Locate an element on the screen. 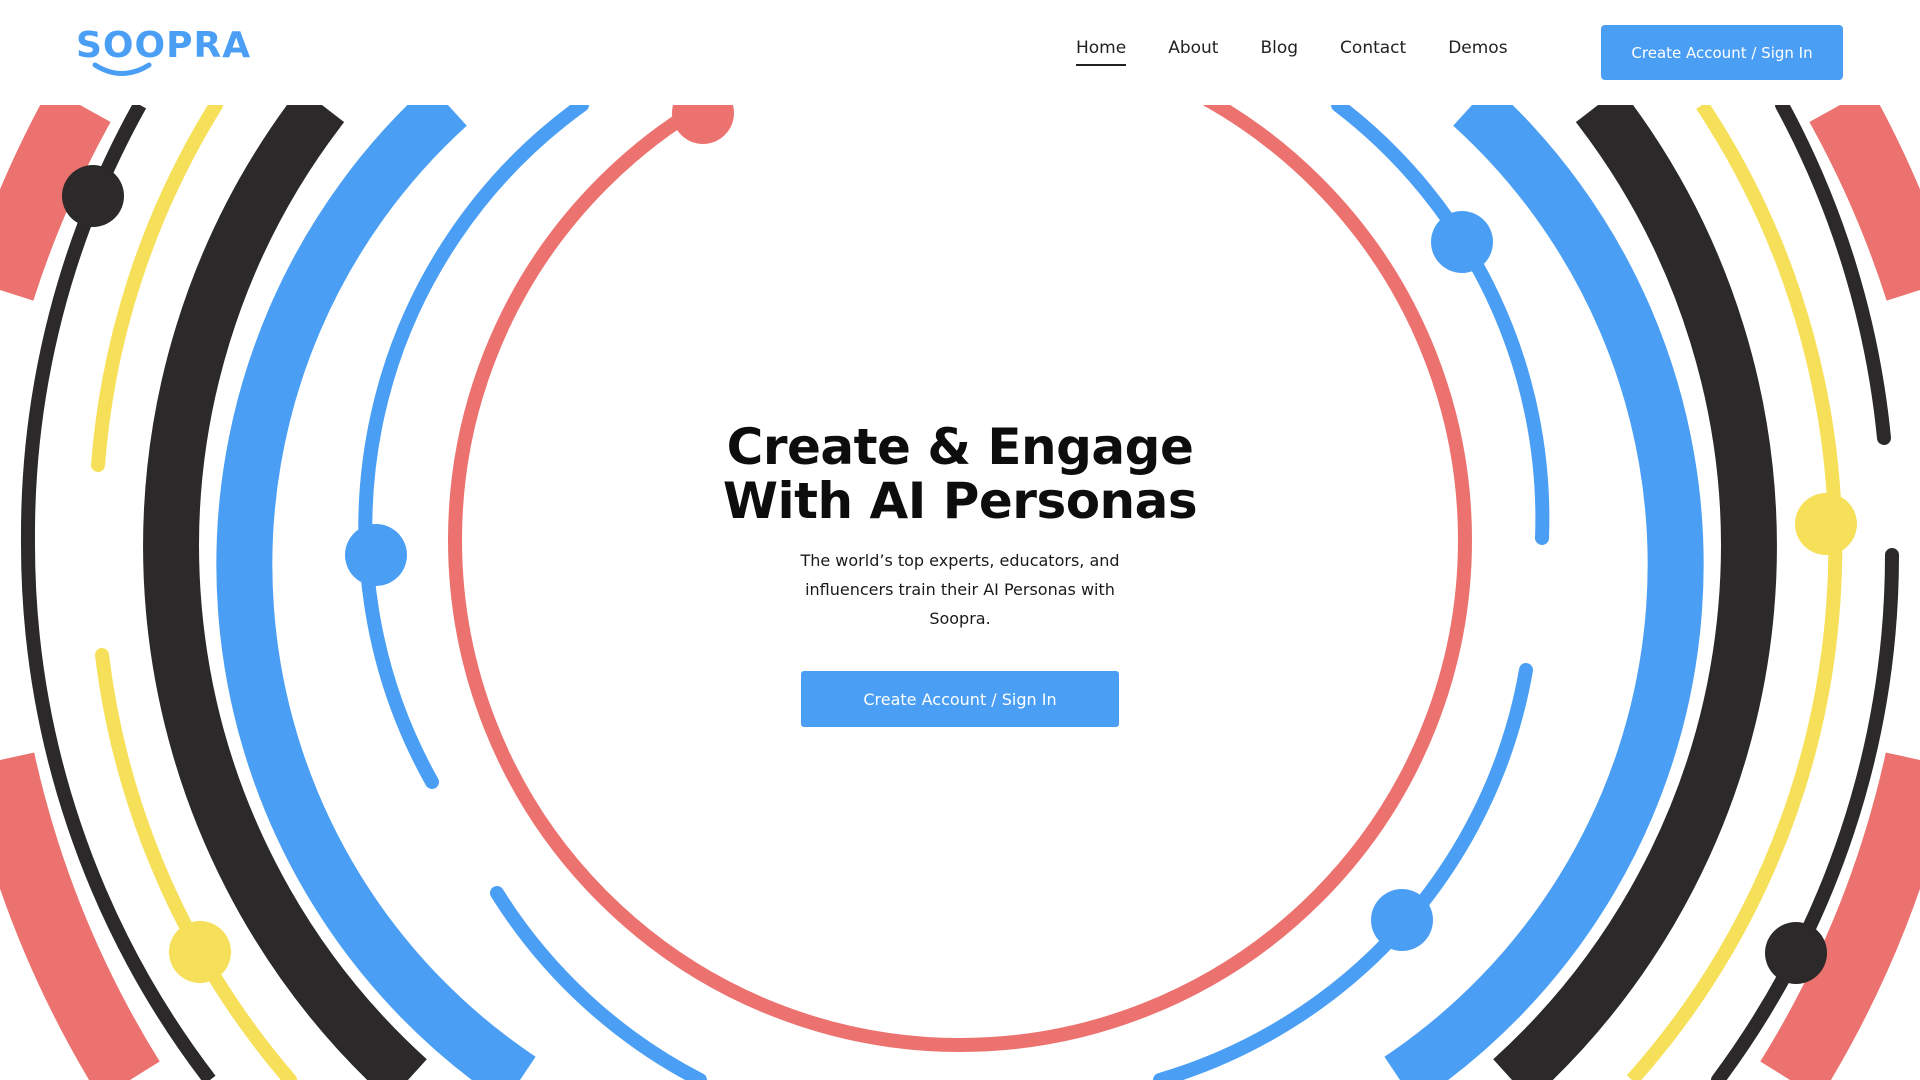 Image resolution: width=1920 pixels, height=1080 pixels. nav-demos: Demos is located at coordinates (1477, 52).